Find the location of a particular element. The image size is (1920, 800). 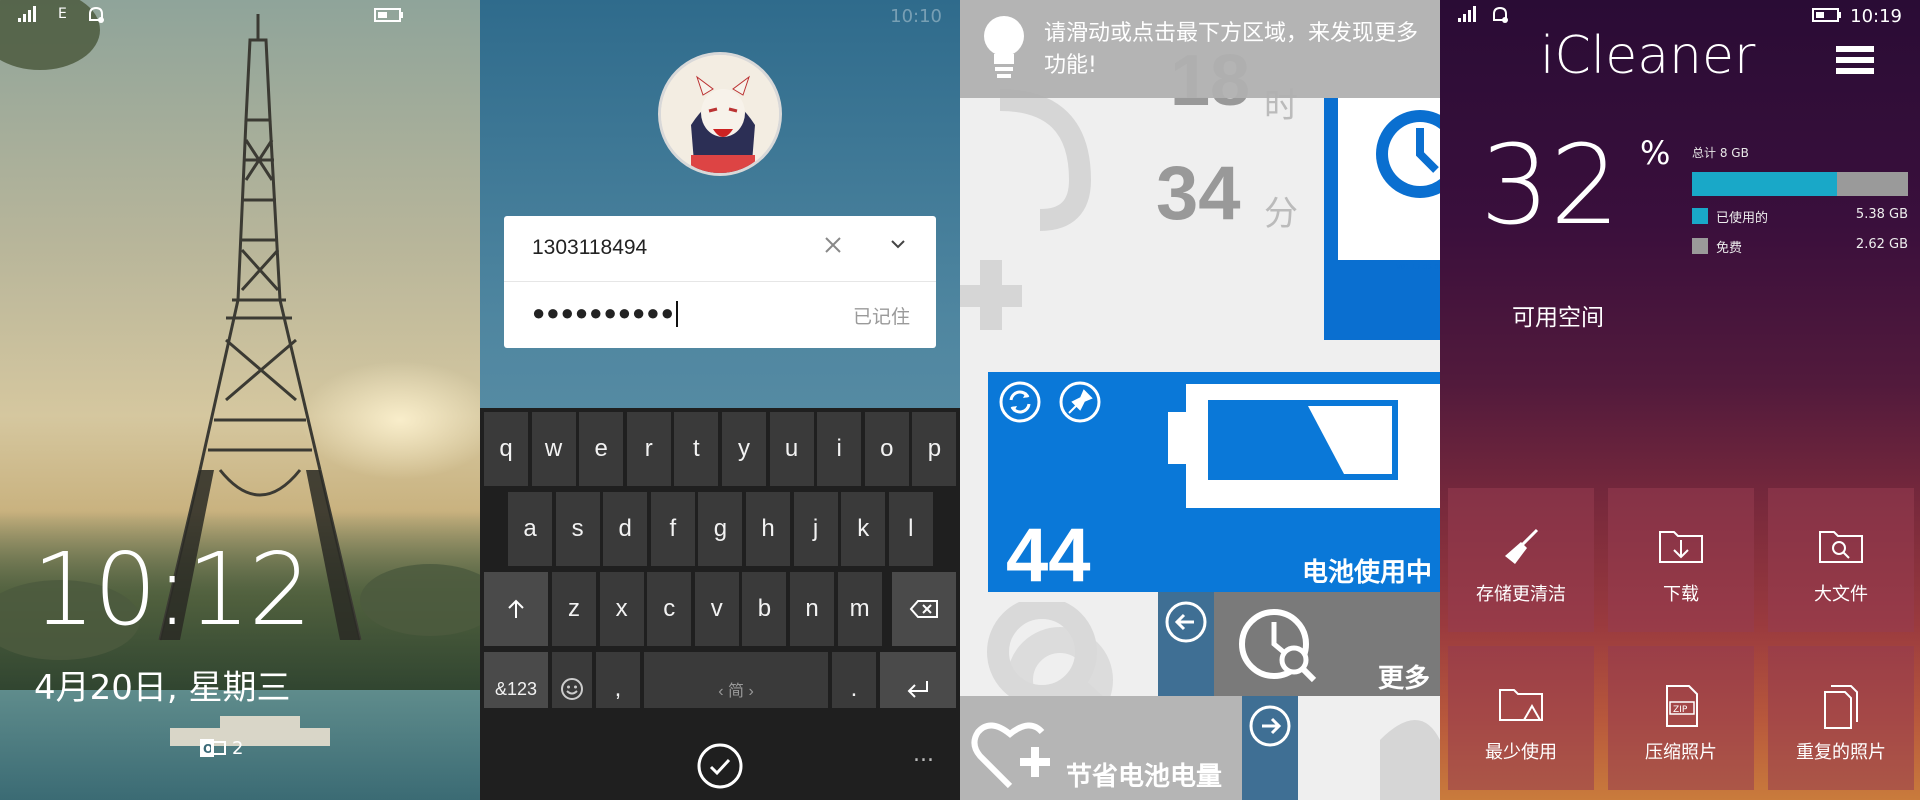

battery-percent: 44 is located at coordinates (1048, 555).